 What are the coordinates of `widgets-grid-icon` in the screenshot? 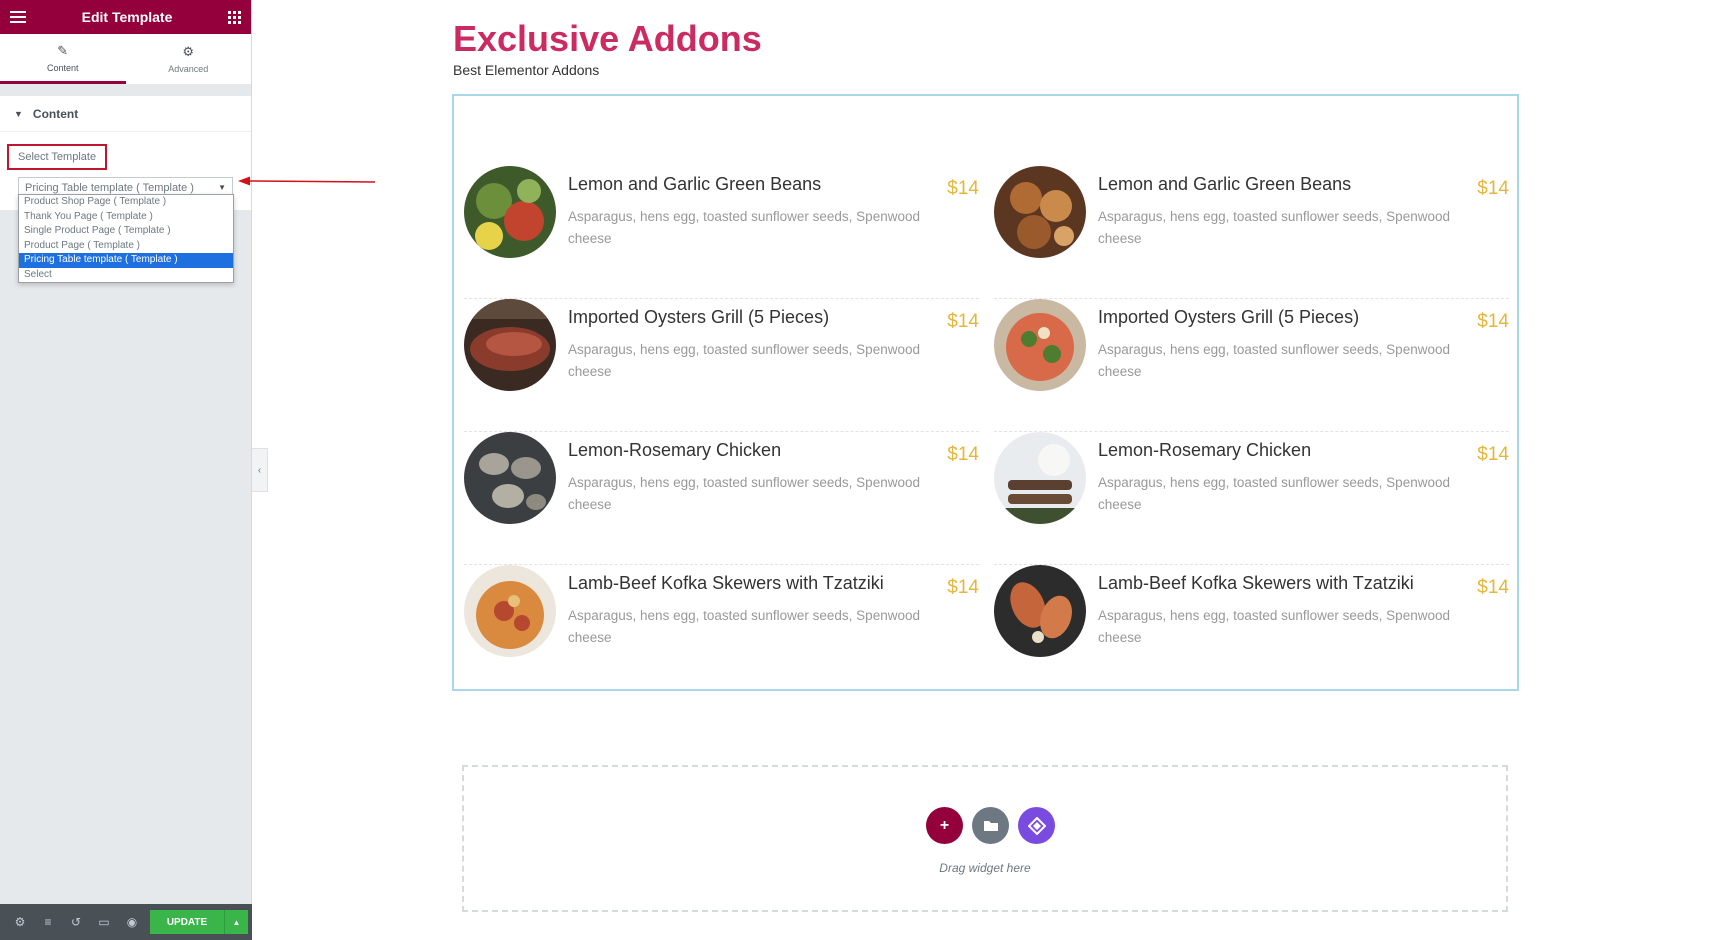 It's located at (234, 17).